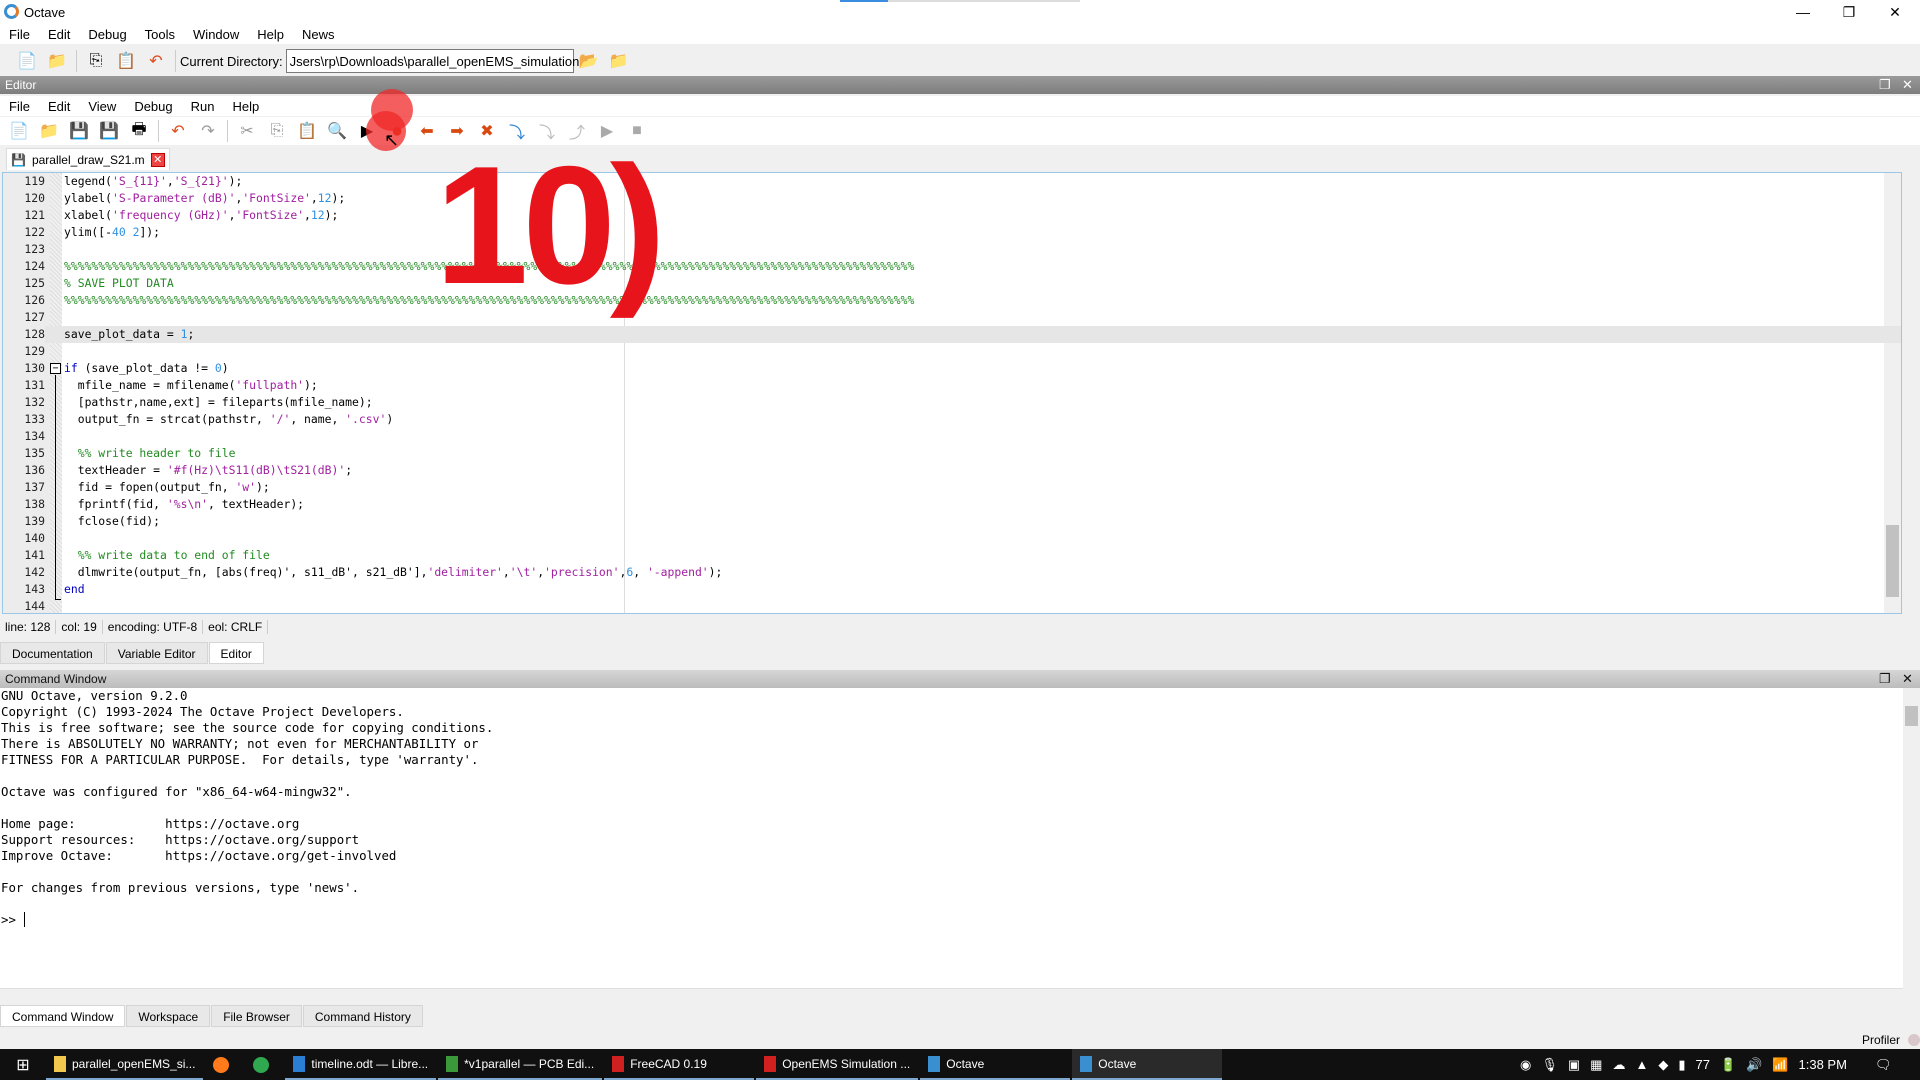 The height and width of the screenshot is (1080, 1920). I want to click on open-folder-icon: 📁, so click(57, 61).